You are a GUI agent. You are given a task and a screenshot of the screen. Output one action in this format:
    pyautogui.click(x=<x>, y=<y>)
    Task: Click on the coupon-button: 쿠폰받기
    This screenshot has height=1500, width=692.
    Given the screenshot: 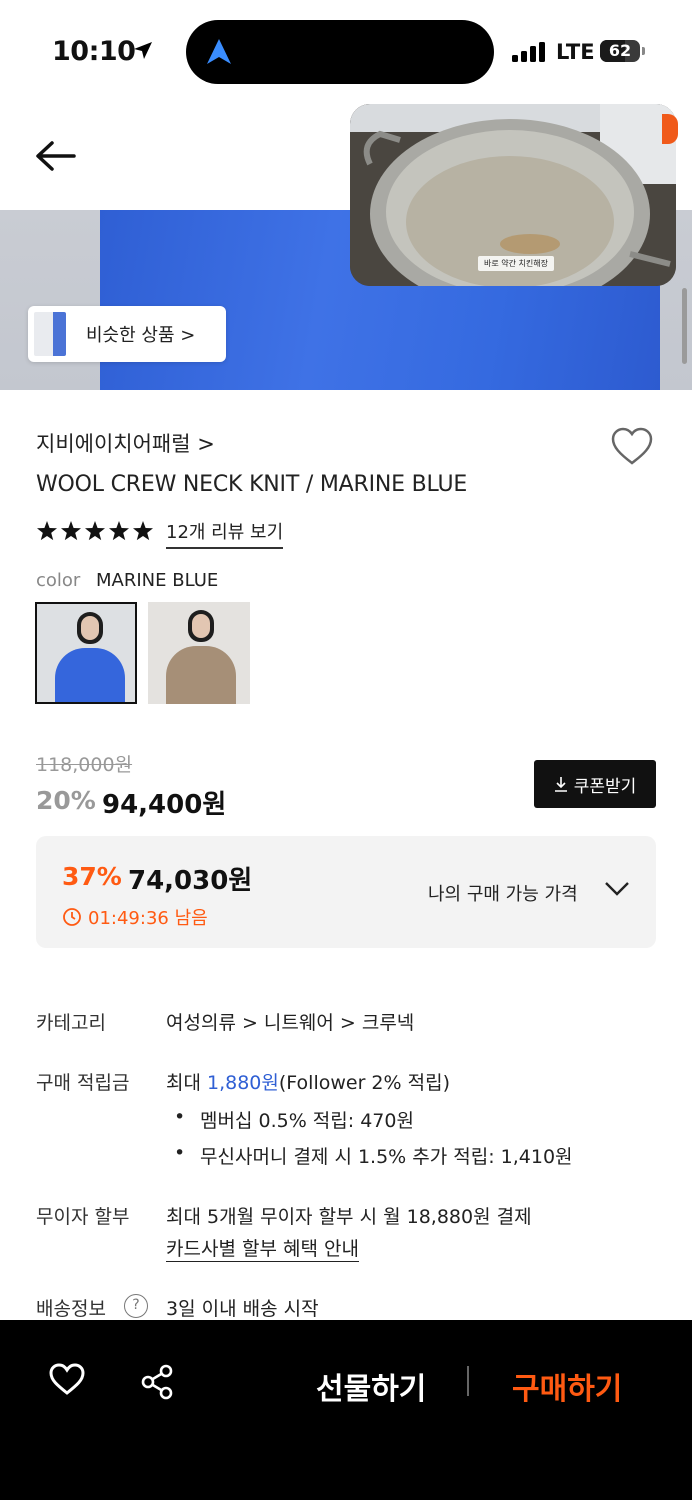 What is the action you would take?
    pyautogui.click(x=595, y=784)
    